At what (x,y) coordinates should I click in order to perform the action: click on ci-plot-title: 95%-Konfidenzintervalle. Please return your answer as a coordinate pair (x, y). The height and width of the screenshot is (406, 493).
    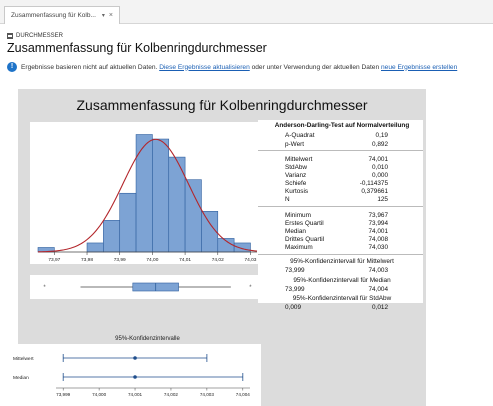
    Looking at the image, I should click on (147, 339).